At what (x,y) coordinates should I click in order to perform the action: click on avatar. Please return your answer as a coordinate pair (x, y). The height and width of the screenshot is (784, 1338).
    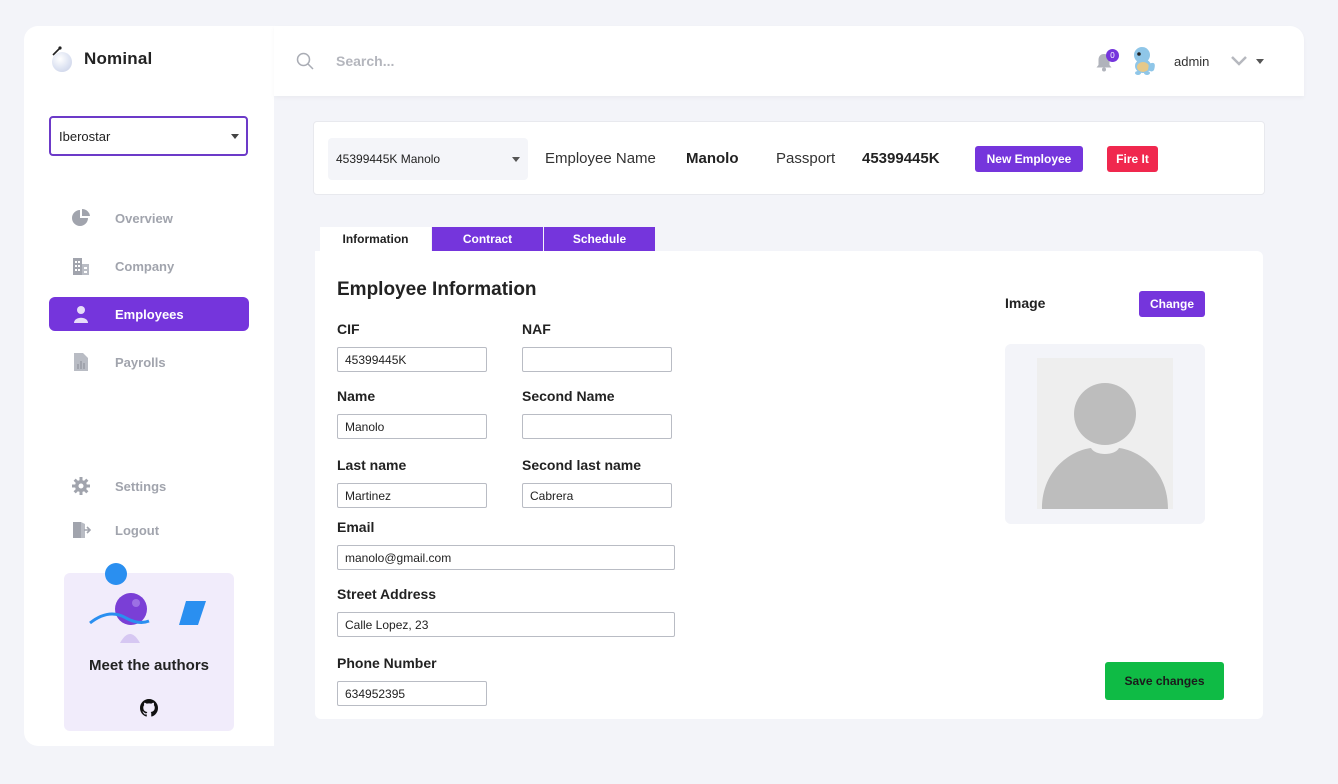
    Looking at the image, I should click on (1144, 61).